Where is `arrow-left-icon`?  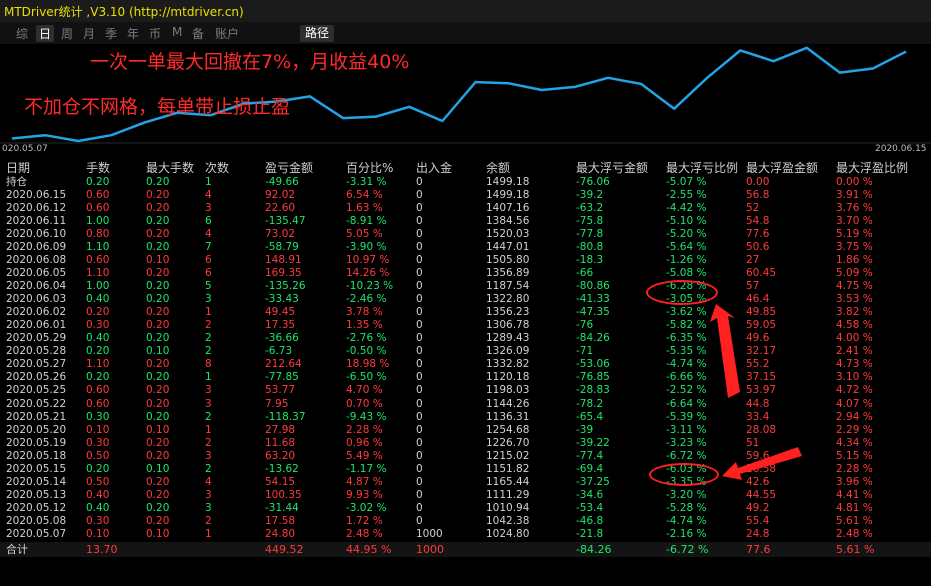 arrow-left-icon is located at coordinates (762, 463).